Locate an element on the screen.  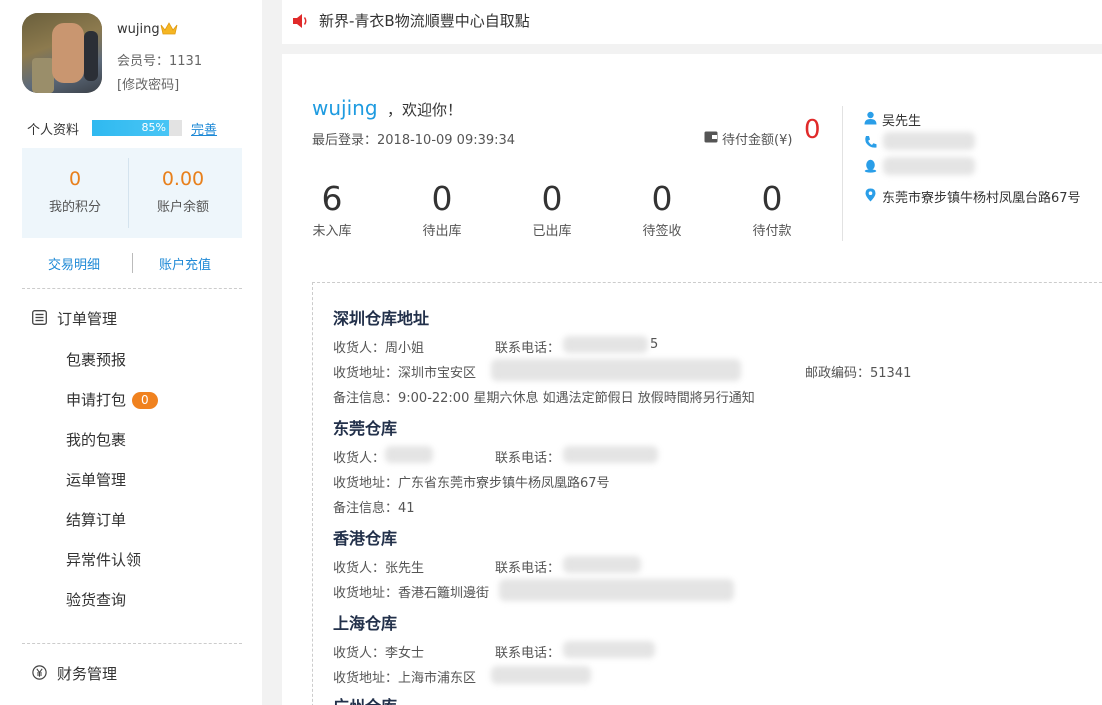
stats-divider is located at coordinates (128, 193).